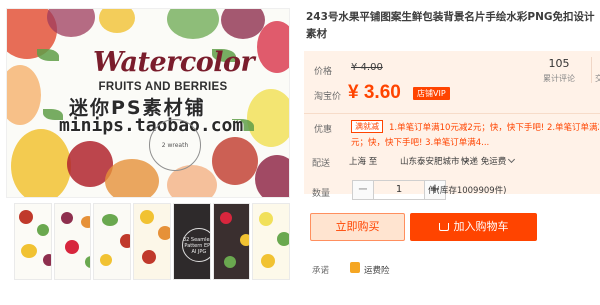 This screenshot has height=305, width=600. Describe the element at coordinates (597, 78) in the screenshot. I see `transaction-label: 交` at that location.